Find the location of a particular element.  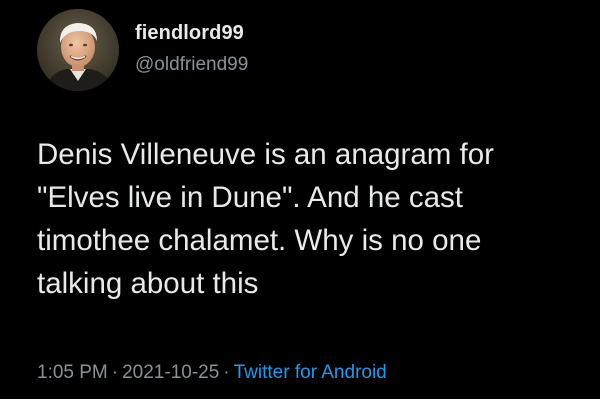

avatar-image is located at coordinates (78, 50).